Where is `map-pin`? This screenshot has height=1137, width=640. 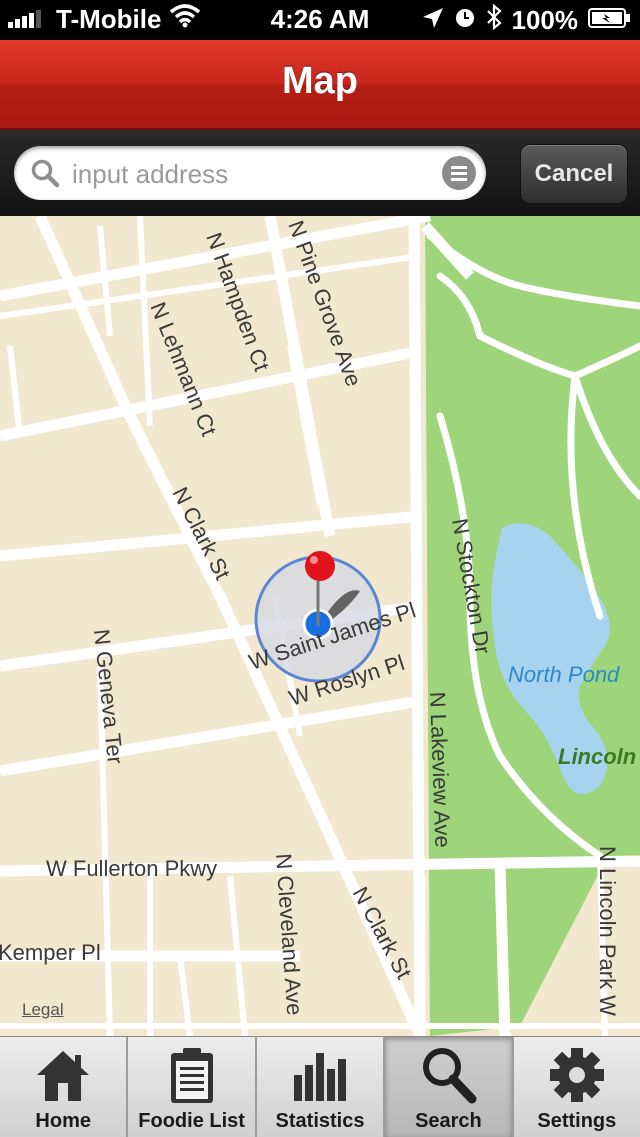 map-pin is located at coordinates (320, 566).